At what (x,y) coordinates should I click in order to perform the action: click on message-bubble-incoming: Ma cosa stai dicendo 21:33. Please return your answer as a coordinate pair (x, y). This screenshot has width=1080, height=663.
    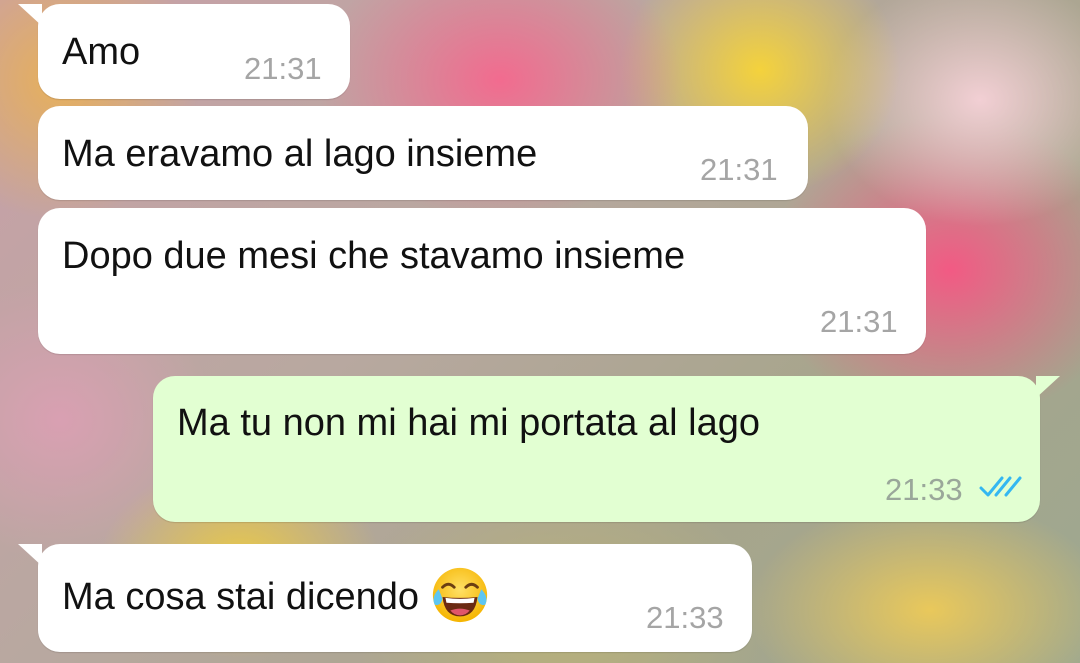
    Looking at the image, I should click on (385, 598).